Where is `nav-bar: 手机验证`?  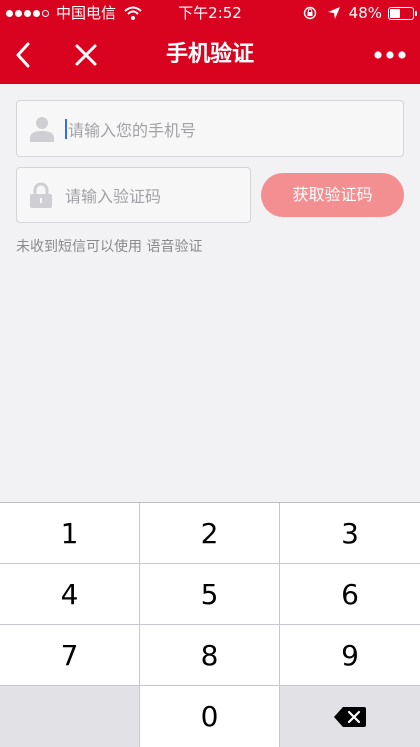
nav-bar: 手机验证 is located at coordinates (210, 55).